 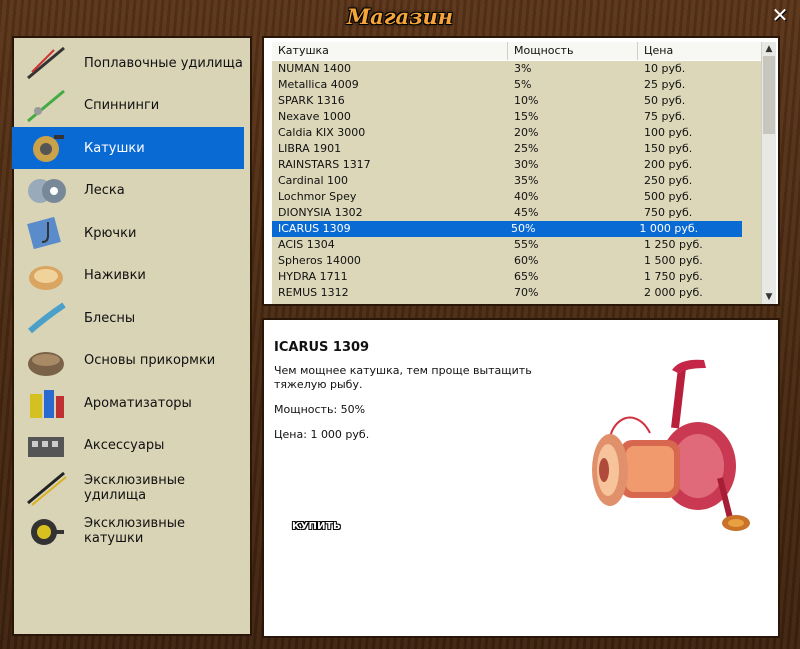 I want to click on table-cell: REMUS 1312, so click(x=313, y=292).